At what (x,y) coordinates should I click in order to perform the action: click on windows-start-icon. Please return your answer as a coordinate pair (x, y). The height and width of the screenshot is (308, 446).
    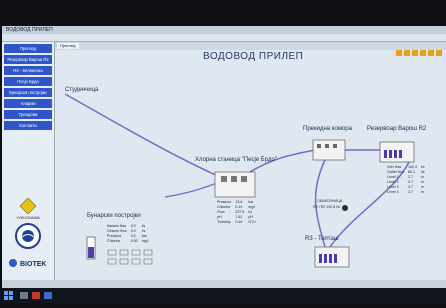
    Looking at the image, I should click on (8, 295).